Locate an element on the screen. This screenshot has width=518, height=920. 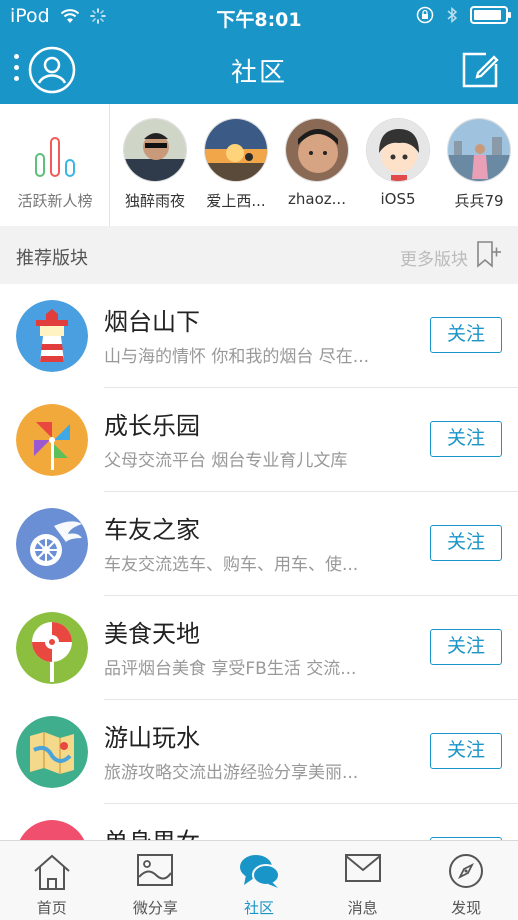
active-newcomer-rank: 活跃新人榜 is located at coordinates (55, 165).